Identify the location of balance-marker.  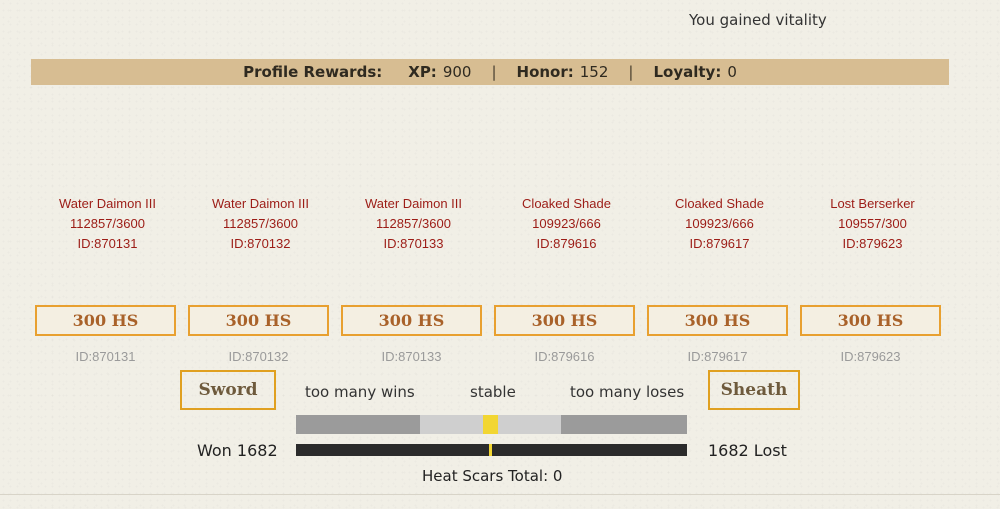
(490, 424).